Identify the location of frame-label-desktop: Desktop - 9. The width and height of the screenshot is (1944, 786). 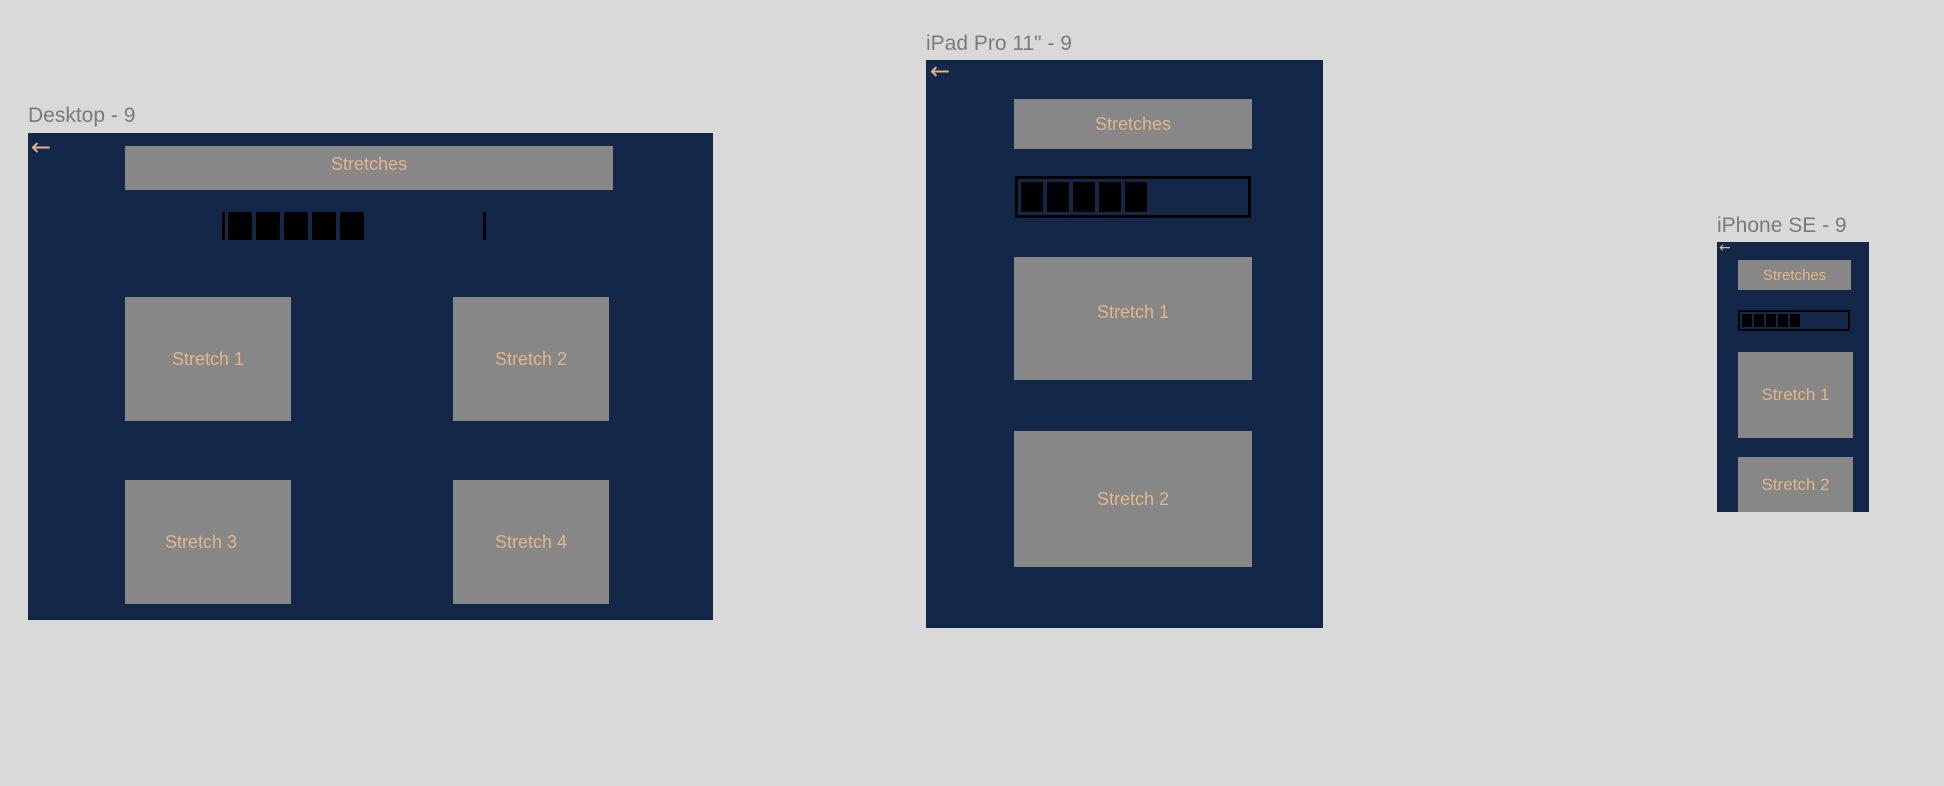
(82, 115).